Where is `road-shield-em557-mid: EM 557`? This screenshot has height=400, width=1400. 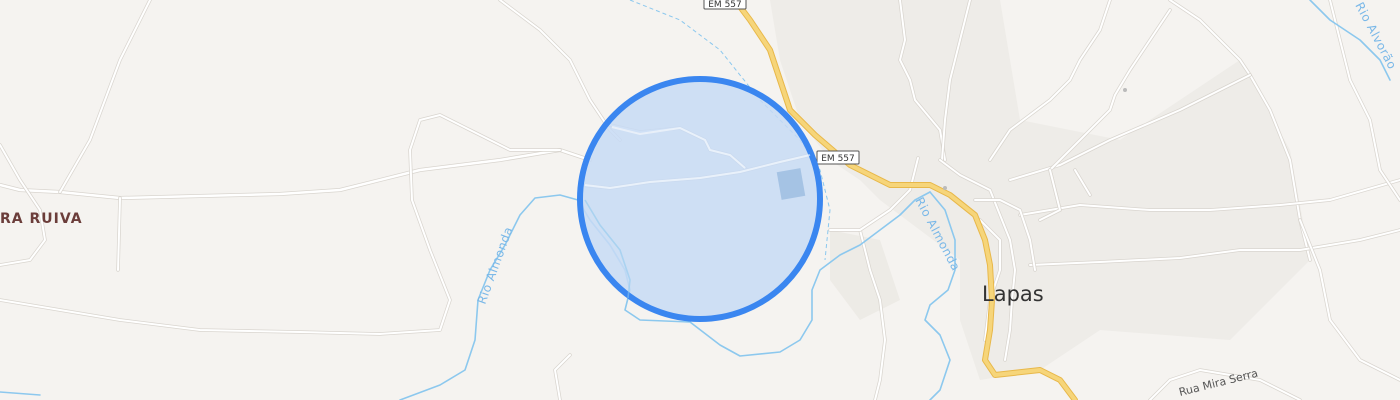
road-shield-em557-mid: EM 557 is located at coordinates (838, 157).